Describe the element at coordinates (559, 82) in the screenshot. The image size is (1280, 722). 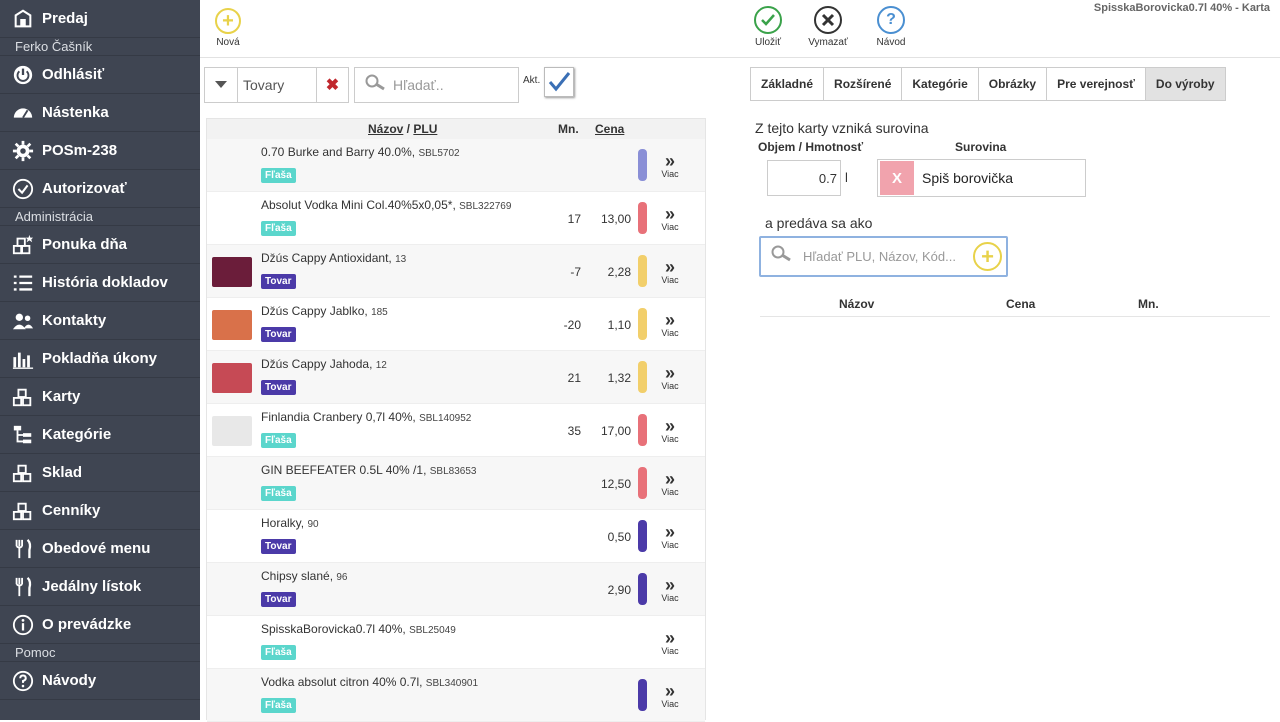
I see `active-checkbox` at that location.